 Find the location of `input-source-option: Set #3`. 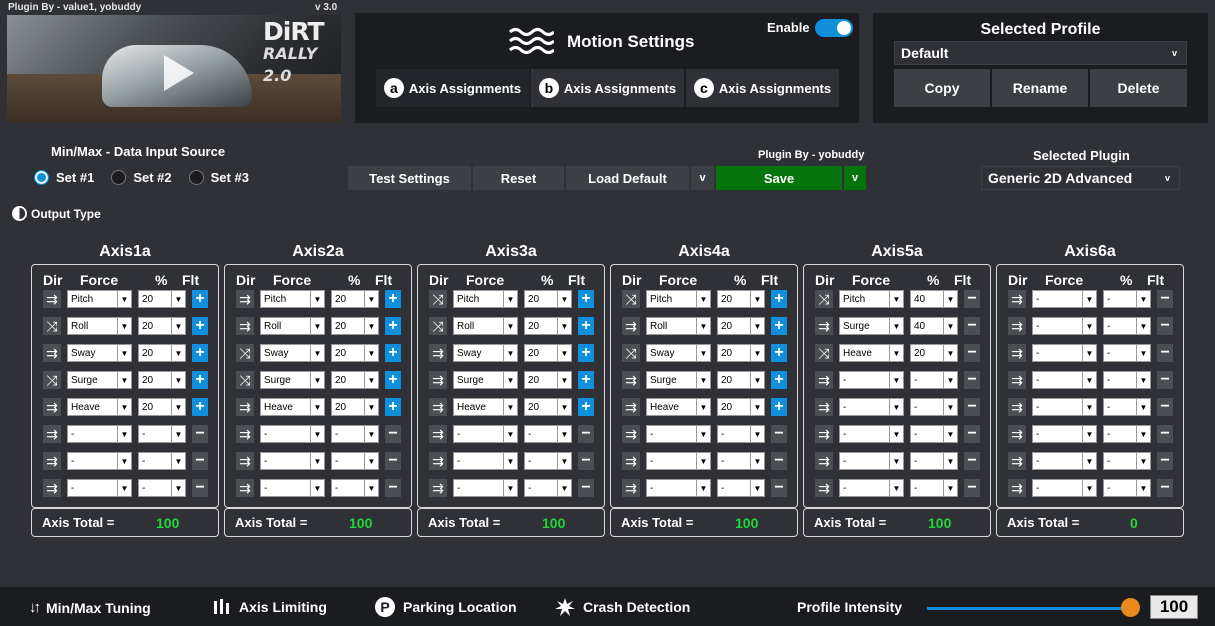

input-source-option: Set #3 is located at coordinates (218, 177).